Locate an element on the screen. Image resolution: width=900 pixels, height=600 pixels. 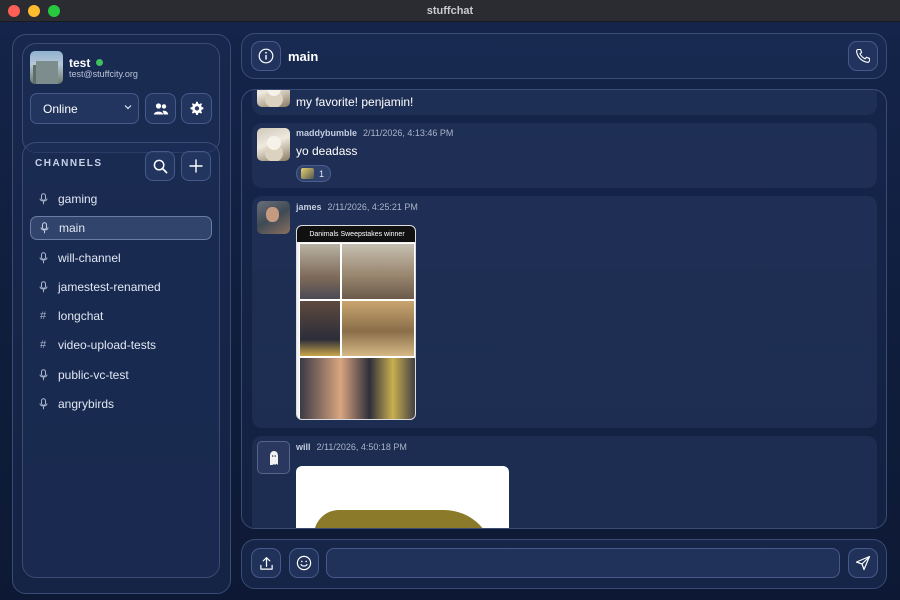
info-icon is located at coordinates (266, 56).